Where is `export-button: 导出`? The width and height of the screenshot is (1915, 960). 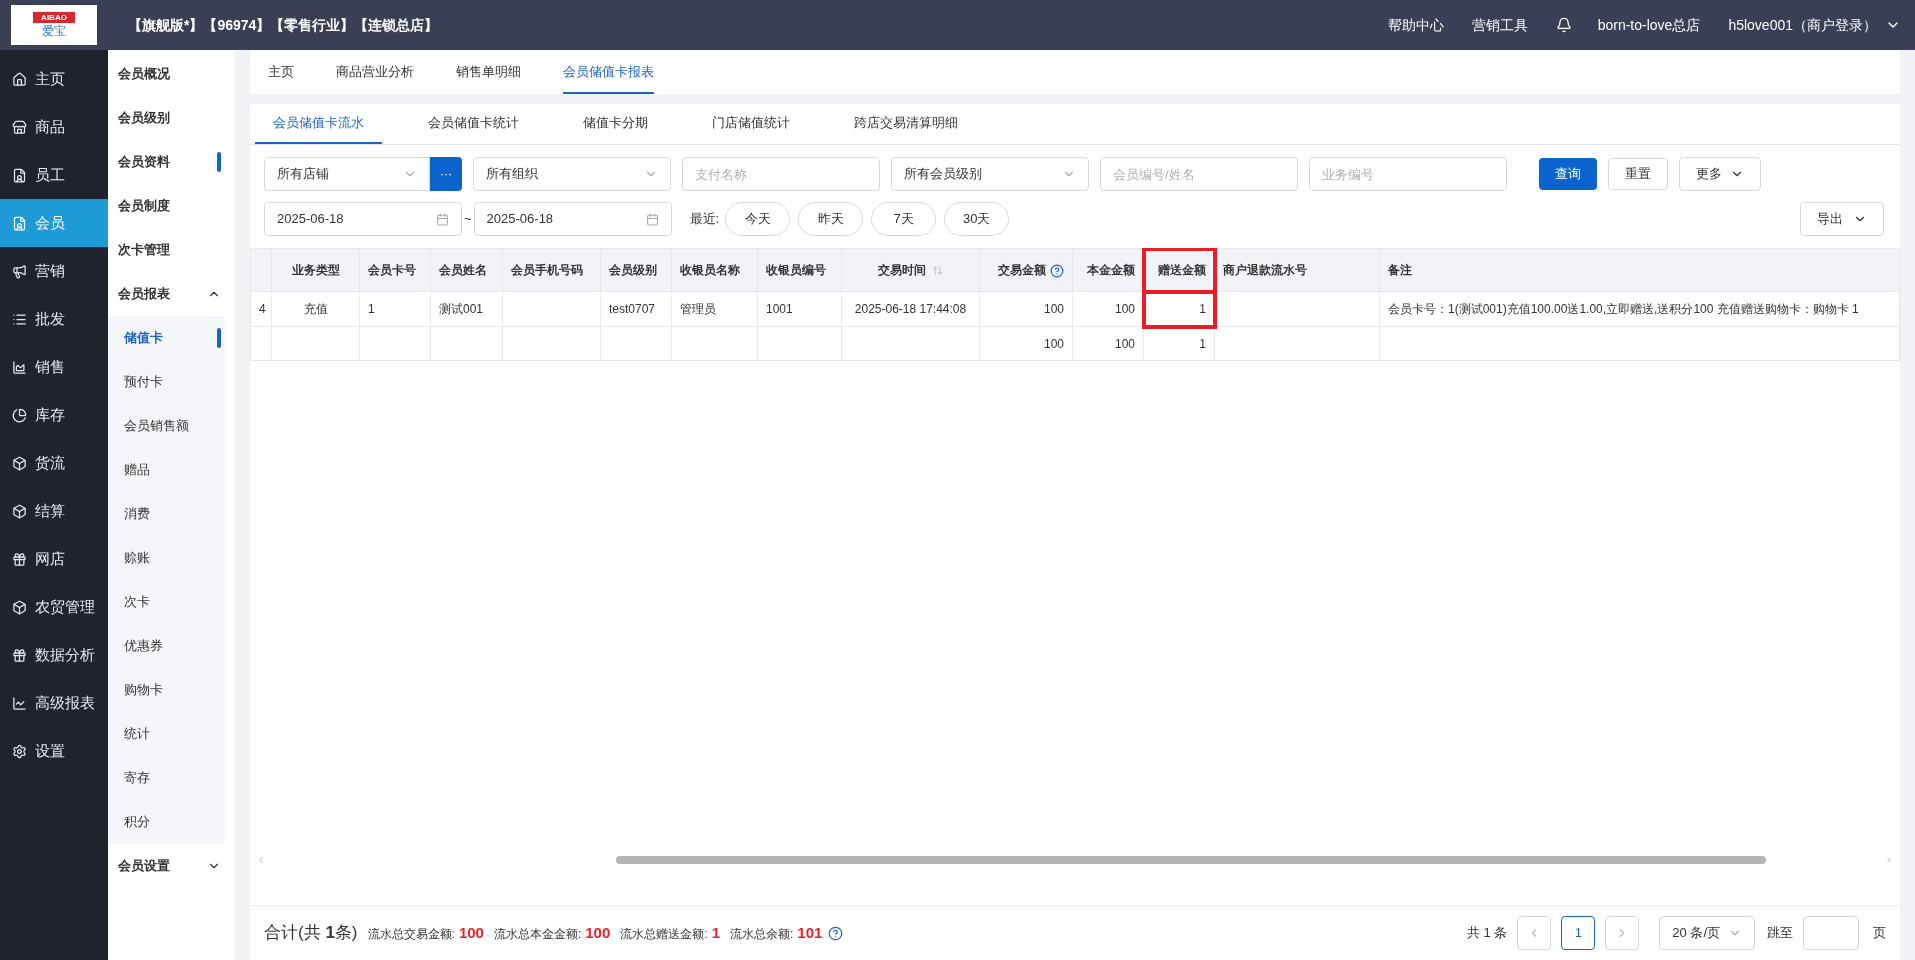 export-button: 导出 is located at coordinates (1842, 219).